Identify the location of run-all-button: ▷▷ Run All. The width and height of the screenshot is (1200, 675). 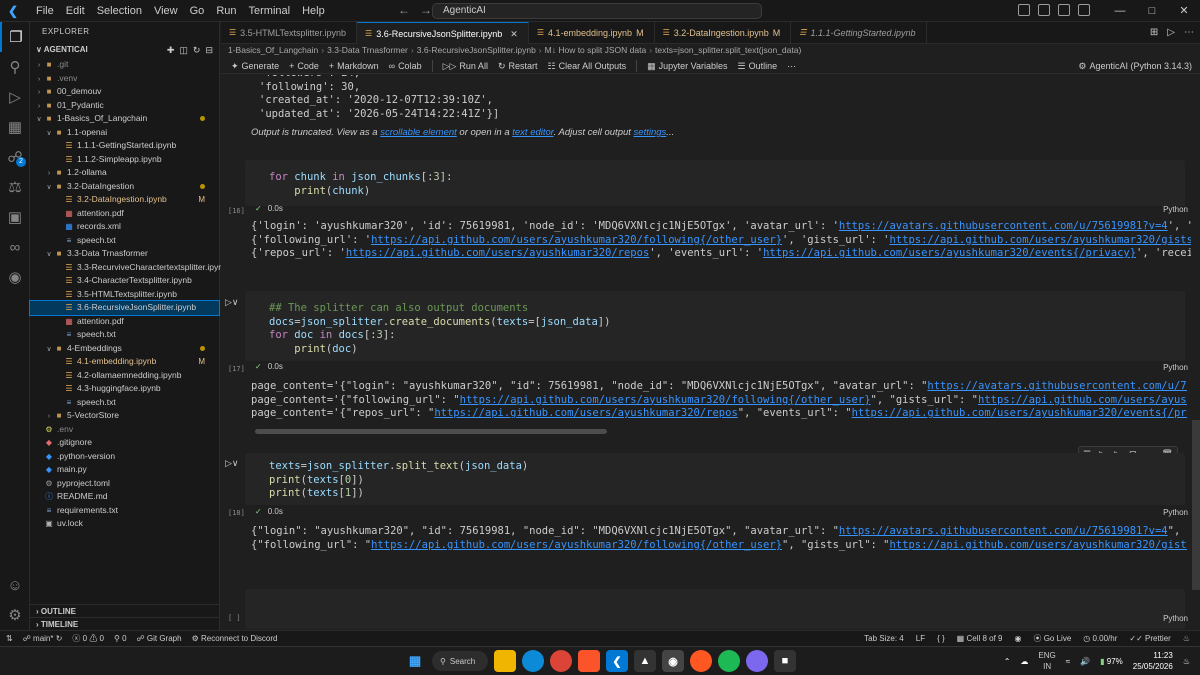
(465, 65).